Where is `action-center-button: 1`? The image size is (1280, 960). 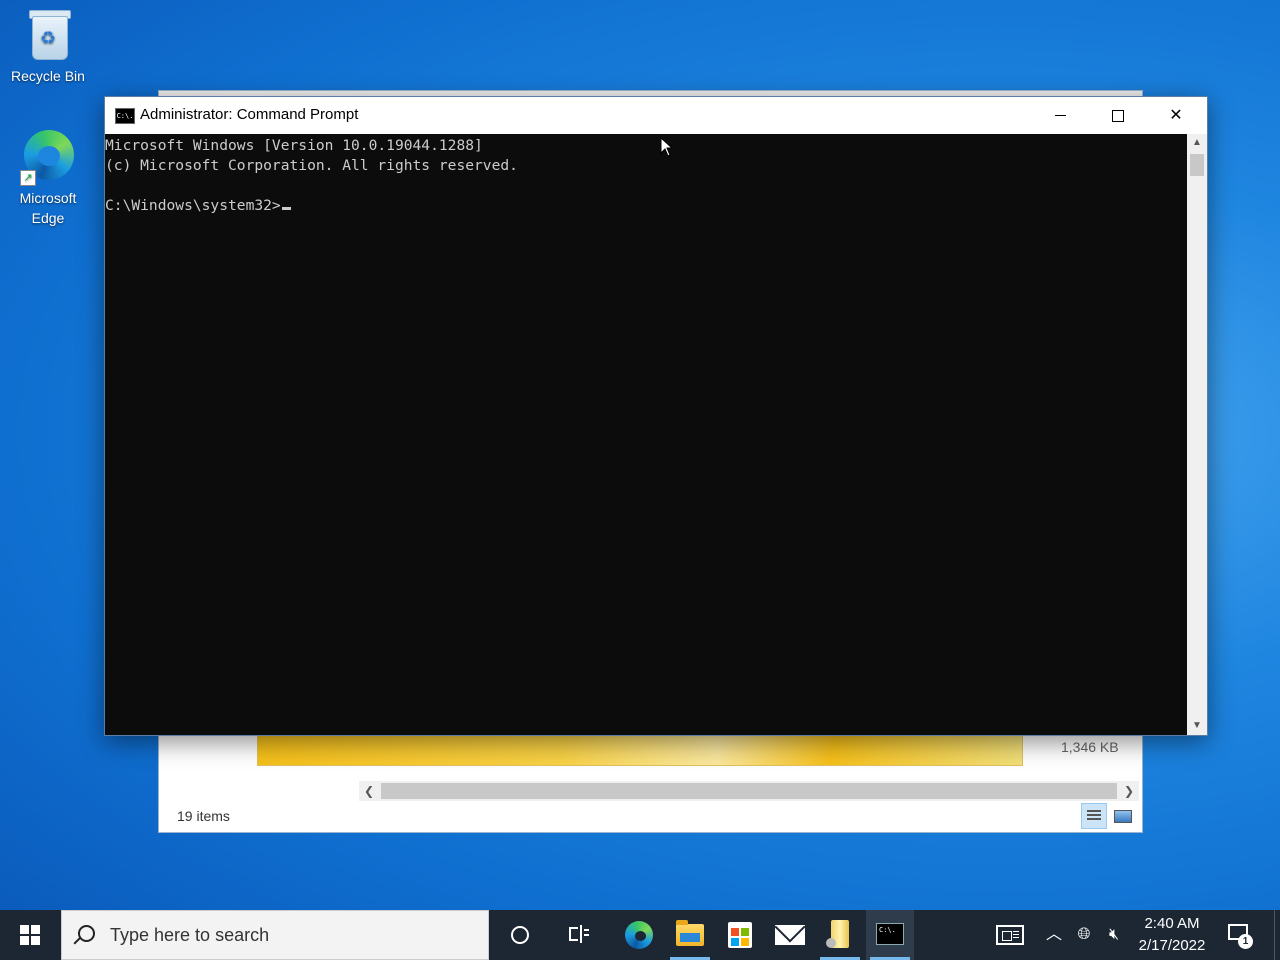 action-center-button: 1 is located at coordinates (1239, 935).